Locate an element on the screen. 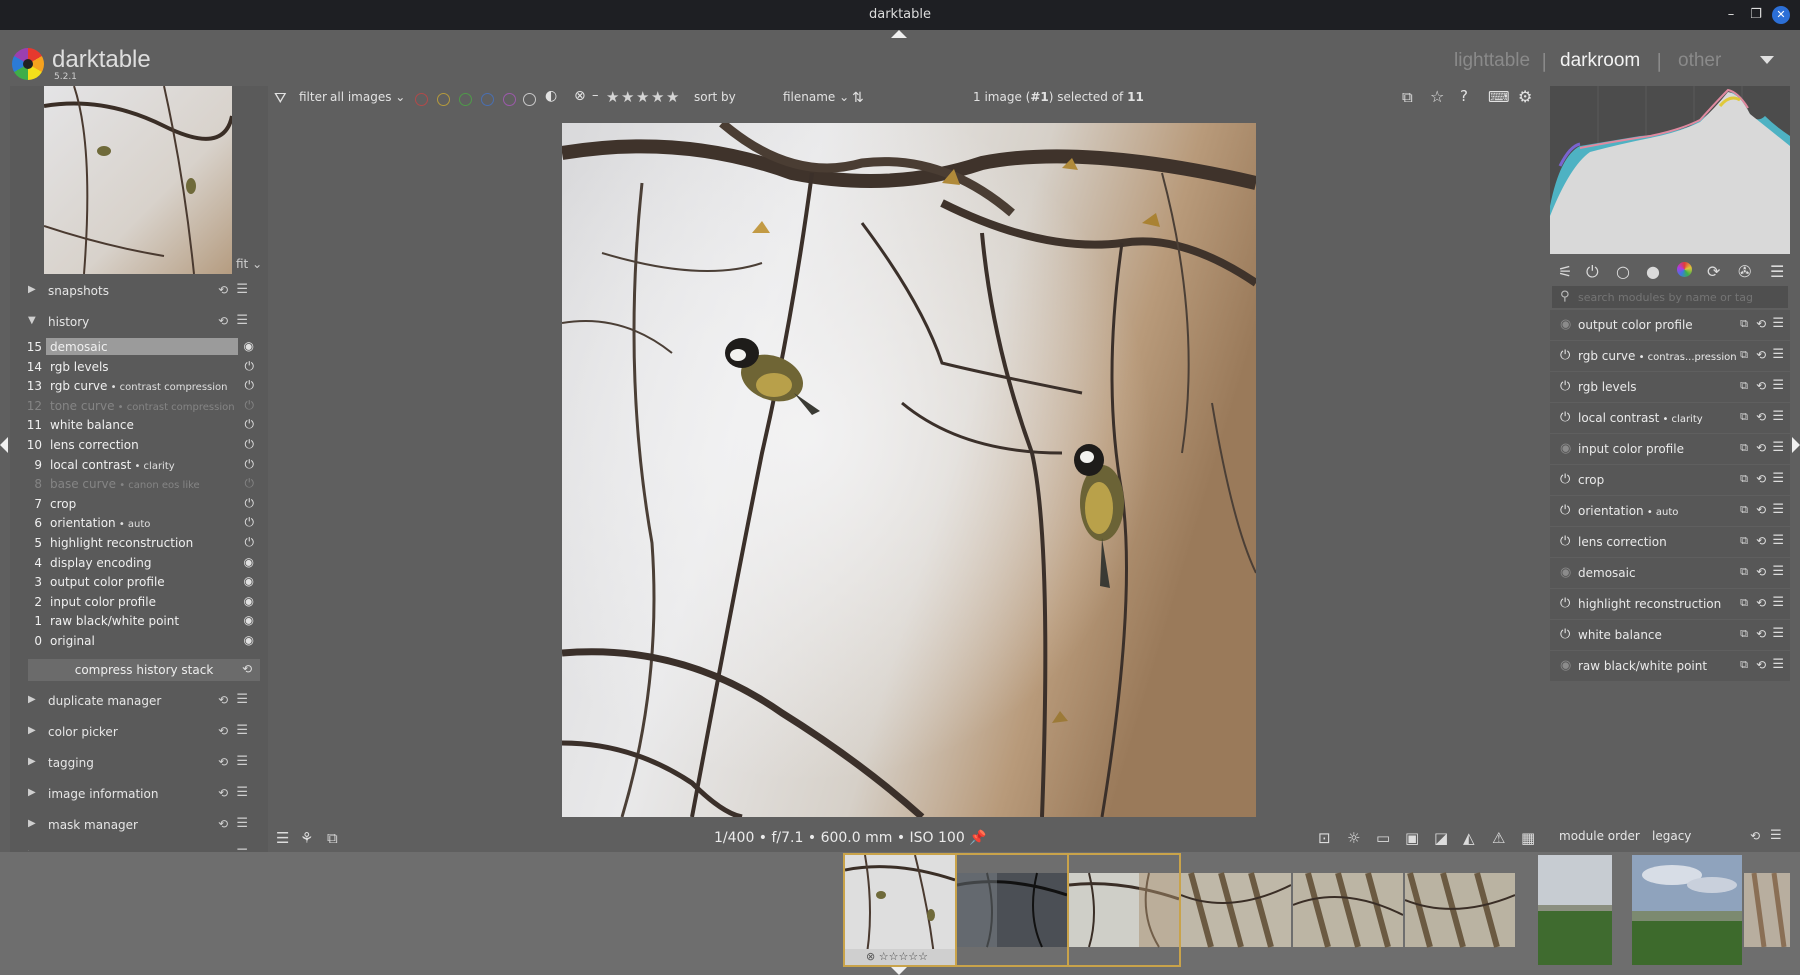 Image resolution: width=1800 pixels, height=975 pixels. views-dropdown-icon is located at coordinates (1767, 60).